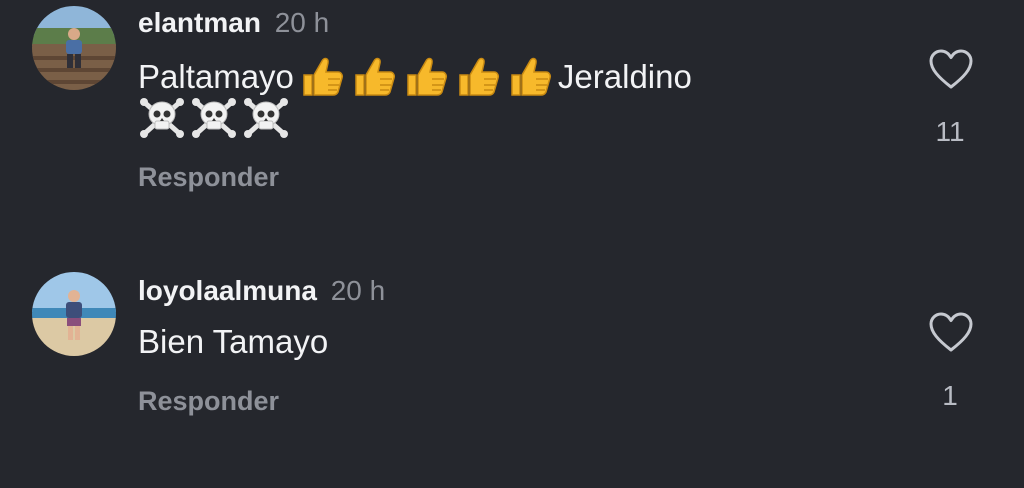 This screenshot has width=1024, height=488. I want to click on username: elantman, so click(199, 22).